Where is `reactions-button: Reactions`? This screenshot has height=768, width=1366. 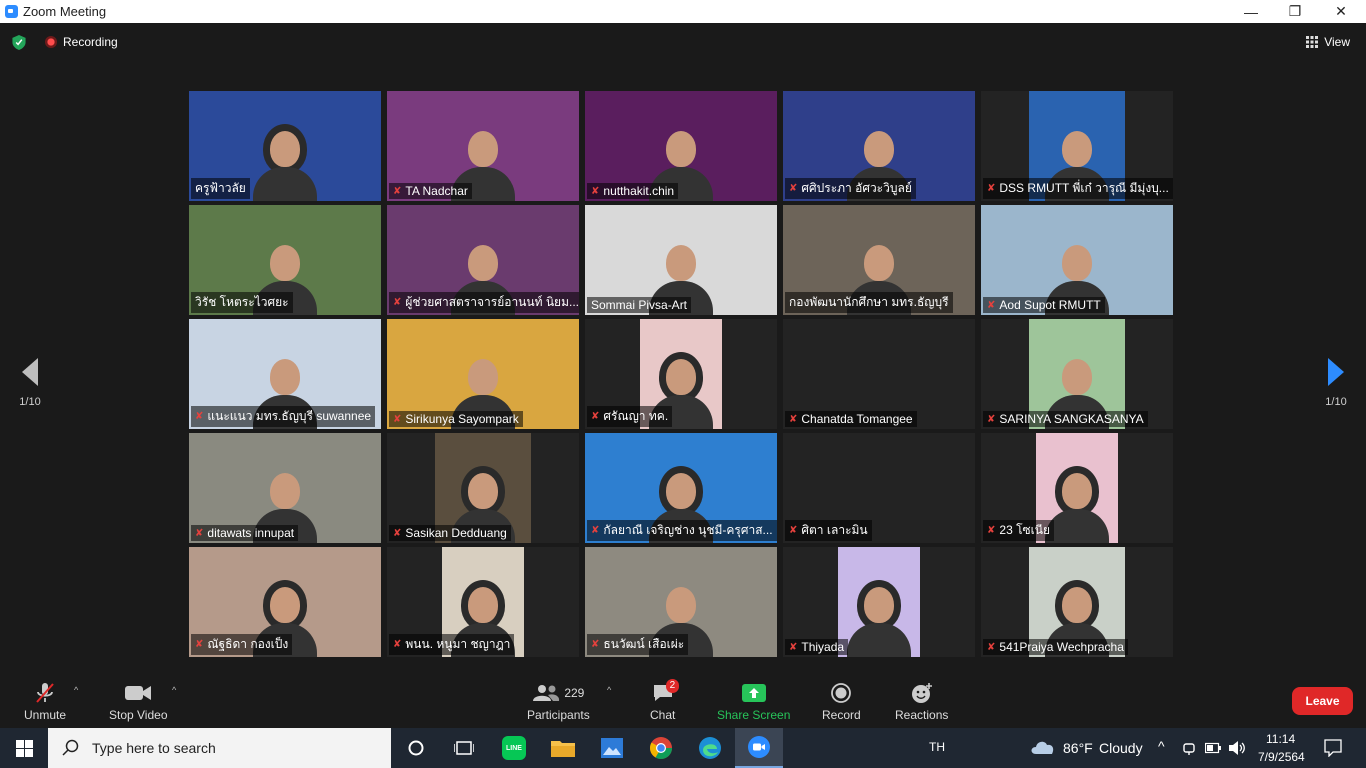 reactions-button: Reactions is located at coordinates (921, 701).